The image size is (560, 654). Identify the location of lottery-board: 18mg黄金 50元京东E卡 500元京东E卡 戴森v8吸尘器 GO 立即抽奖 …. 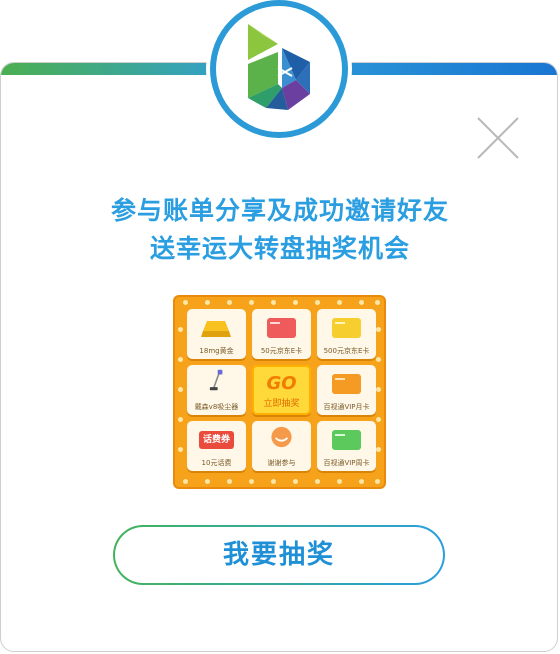
(279, 392).